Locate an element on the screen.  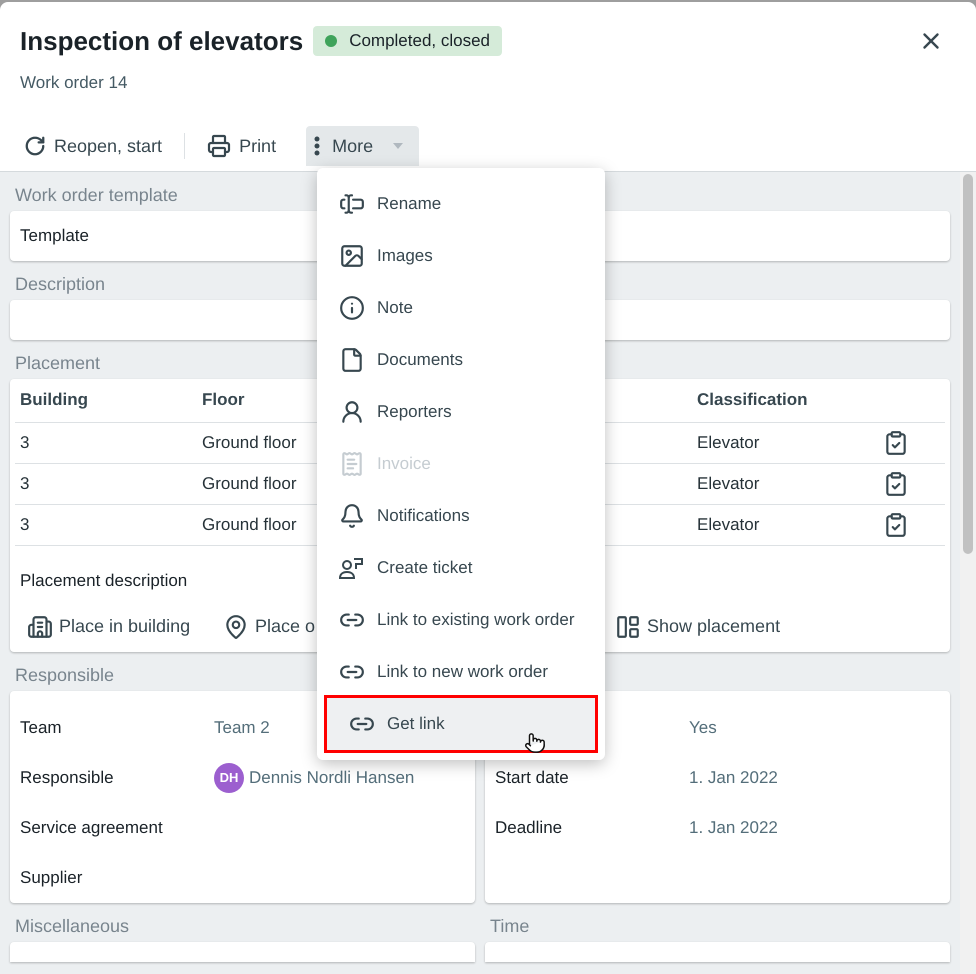
section-heading: Responsible is located at coordinates (64, 675).